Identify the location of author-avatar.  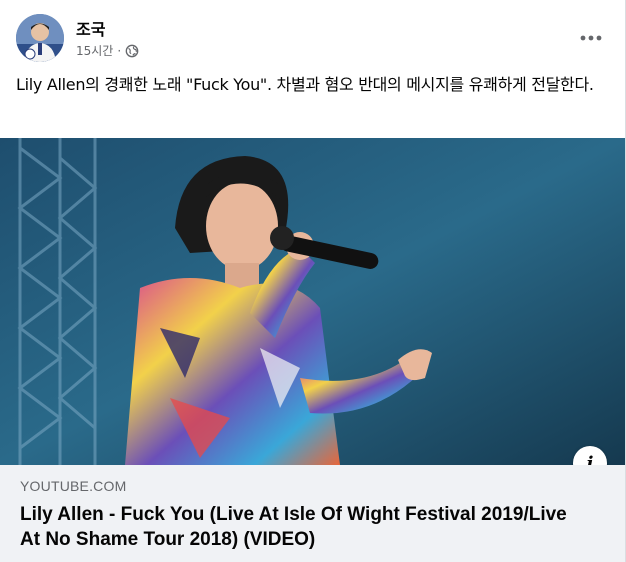
(40, 38).